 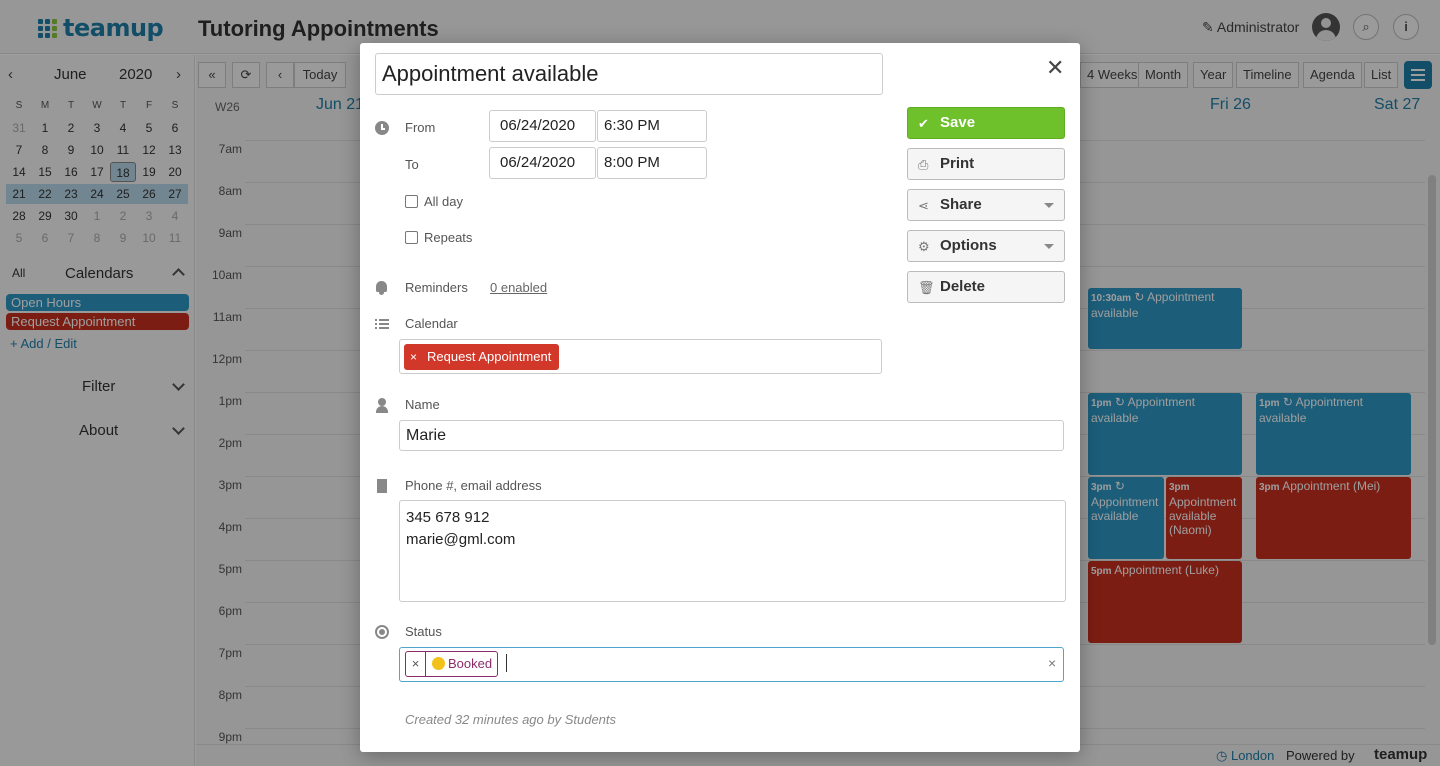 I want to click on reminders-link: 0 enabled, so click(x=518, y=287).